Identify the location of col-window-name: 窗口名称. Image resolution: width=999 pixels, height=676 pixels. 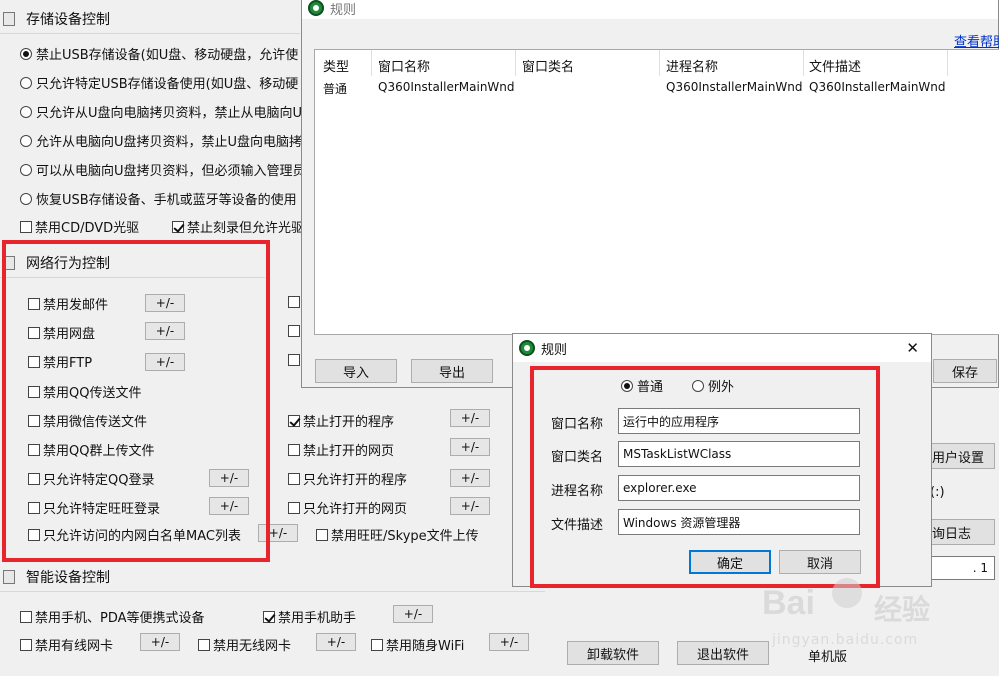
(404, 65).